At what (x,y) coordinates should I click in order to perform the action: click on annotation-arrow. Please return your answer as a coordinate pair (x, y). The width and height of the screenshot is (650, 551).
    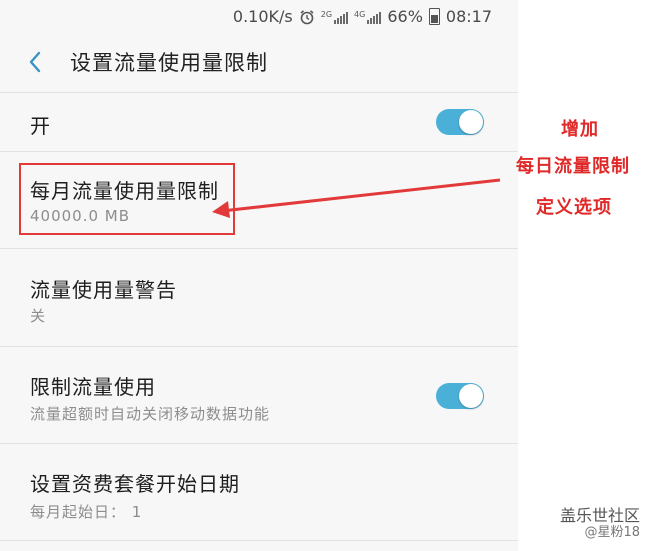
    Looking at the image, I should click on (356, 198).